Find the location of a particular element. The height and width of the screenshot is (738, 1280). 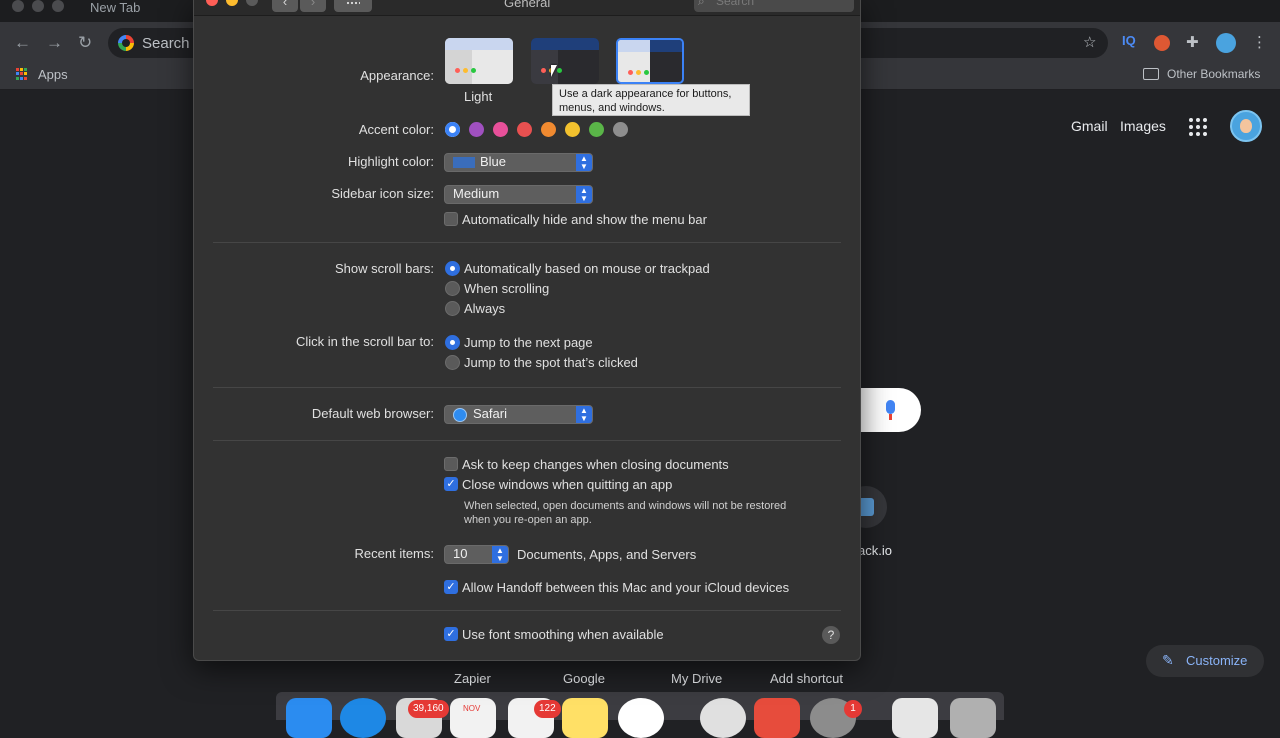

document-icon is located at coordinates (915, 718).